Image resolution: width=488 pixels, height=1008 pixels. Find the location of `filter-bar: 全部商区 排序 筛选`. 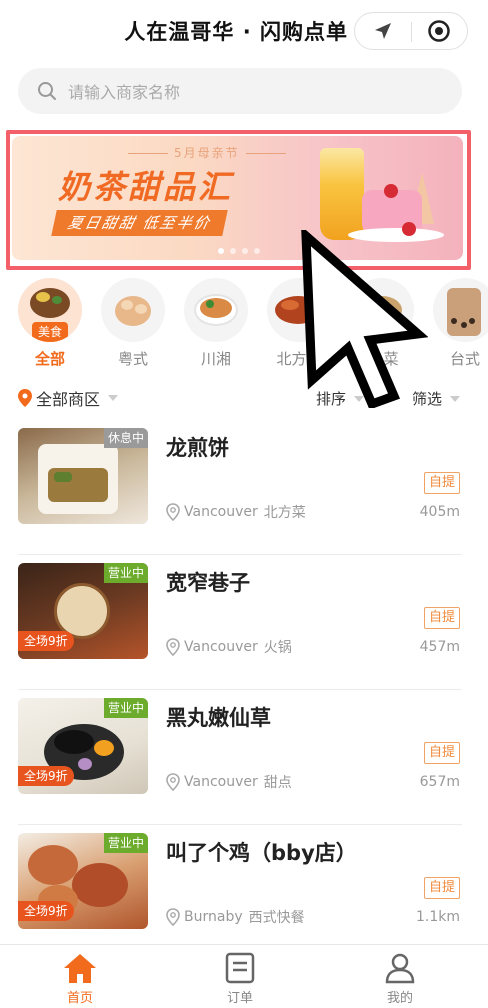

filter-bar: 全部商区 排序 筛选 is located at coordinates (244, 398).